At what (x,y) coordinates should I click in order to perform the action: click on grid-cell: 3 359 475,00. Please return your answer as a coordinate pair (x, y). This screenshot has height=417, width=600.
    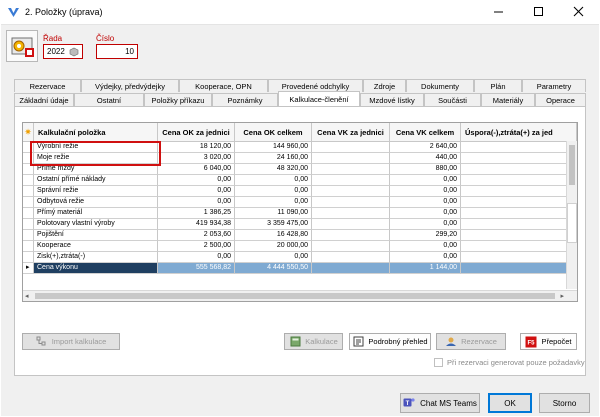
    Looking at the image, I should click on (273, 224).